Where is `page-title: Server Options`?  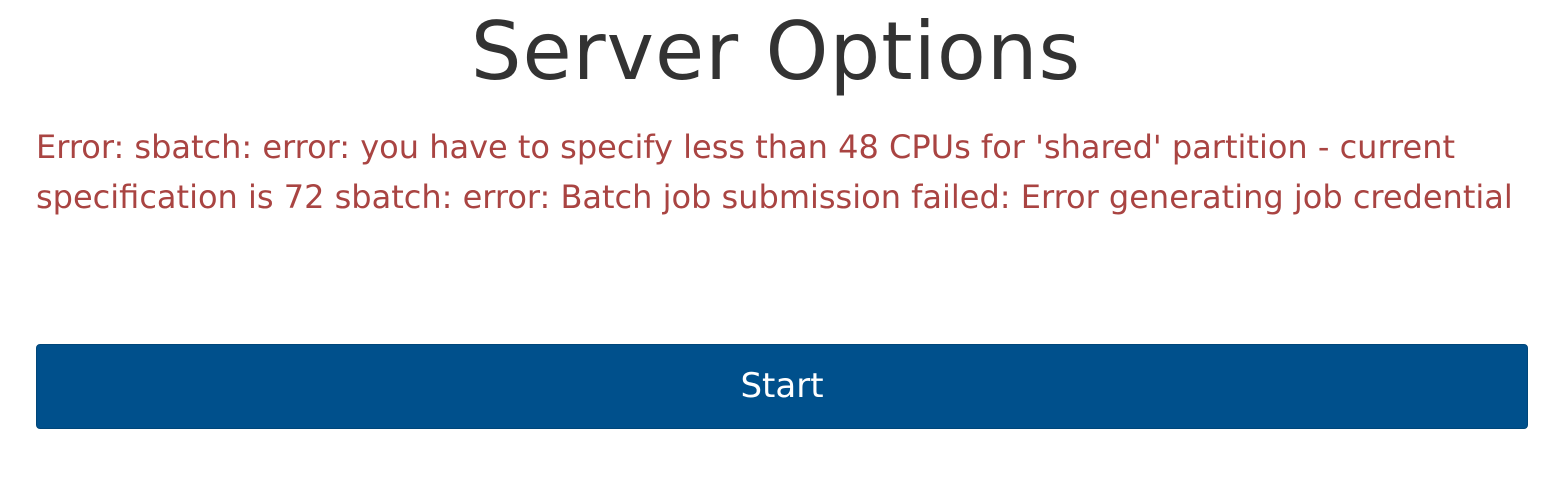
page-title: Server Options is located at coordinates (776, 51).